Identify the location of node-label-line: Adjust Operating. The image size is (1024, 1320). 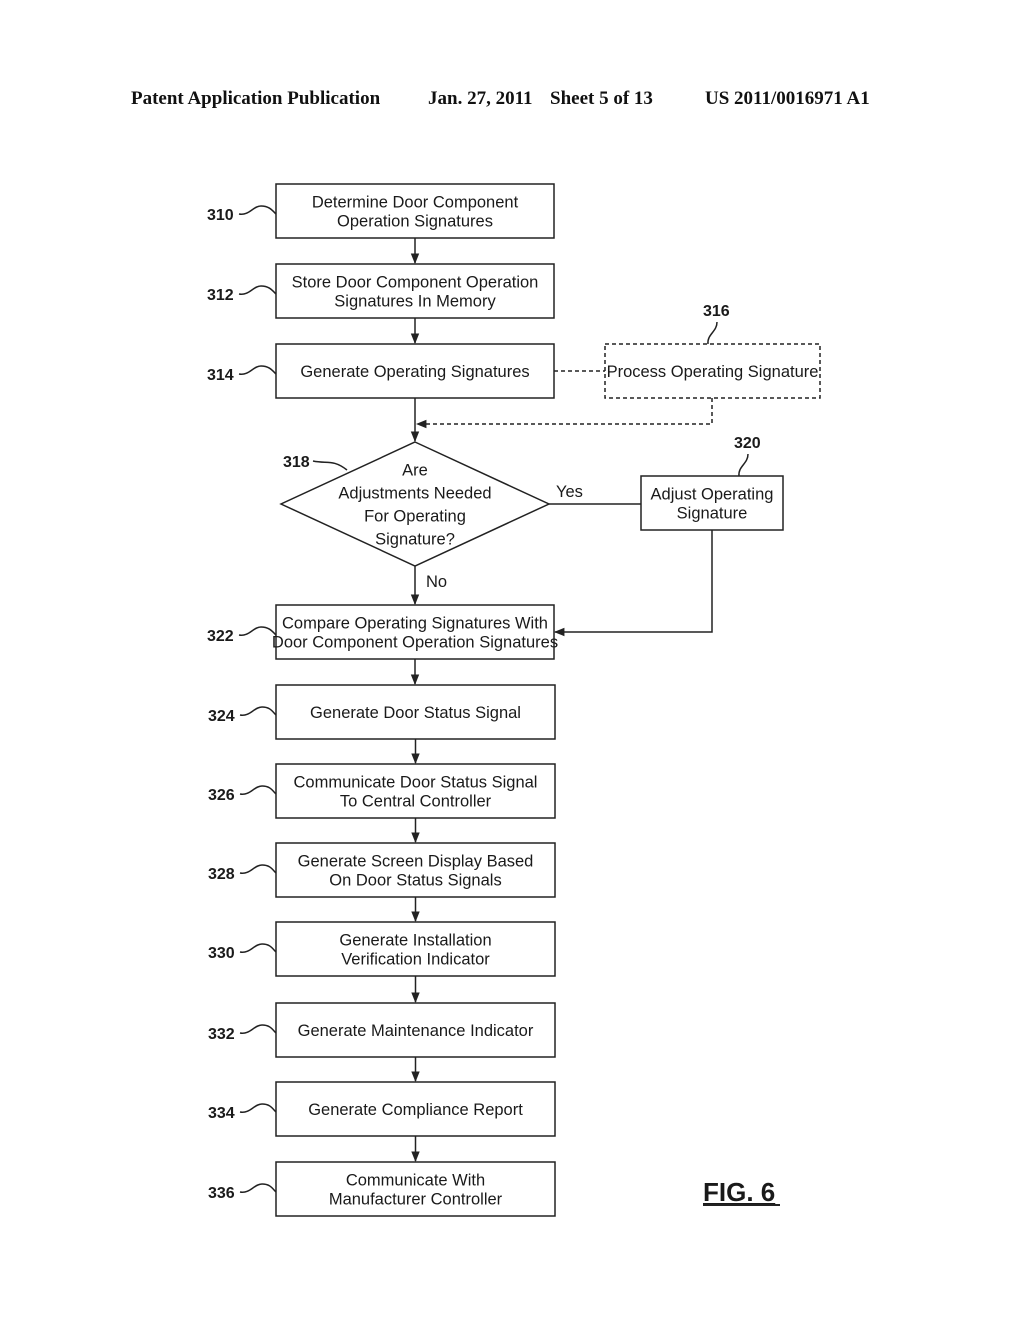
(712, 495).